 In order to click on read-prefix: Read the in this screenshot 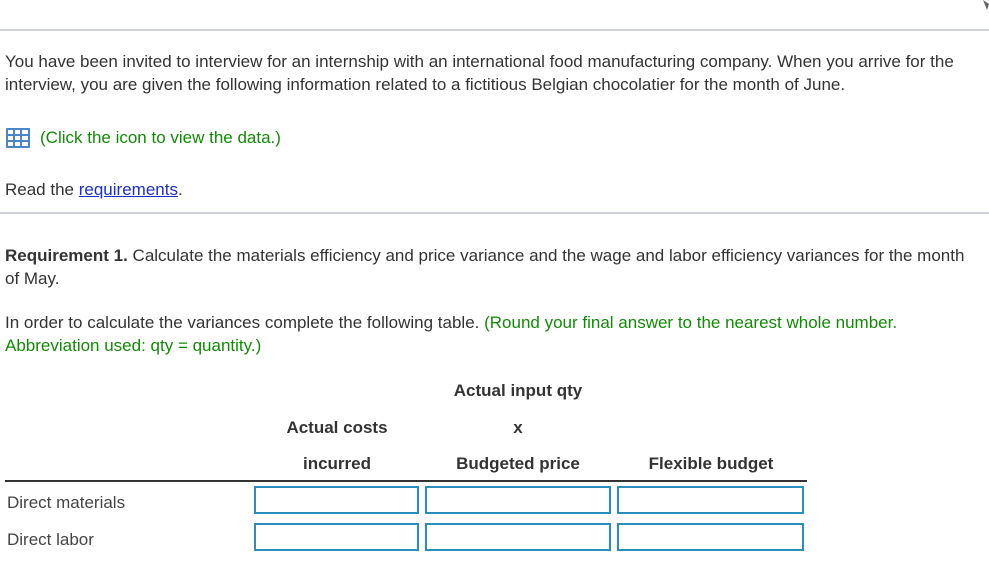, I will do `click(42, 189)`.